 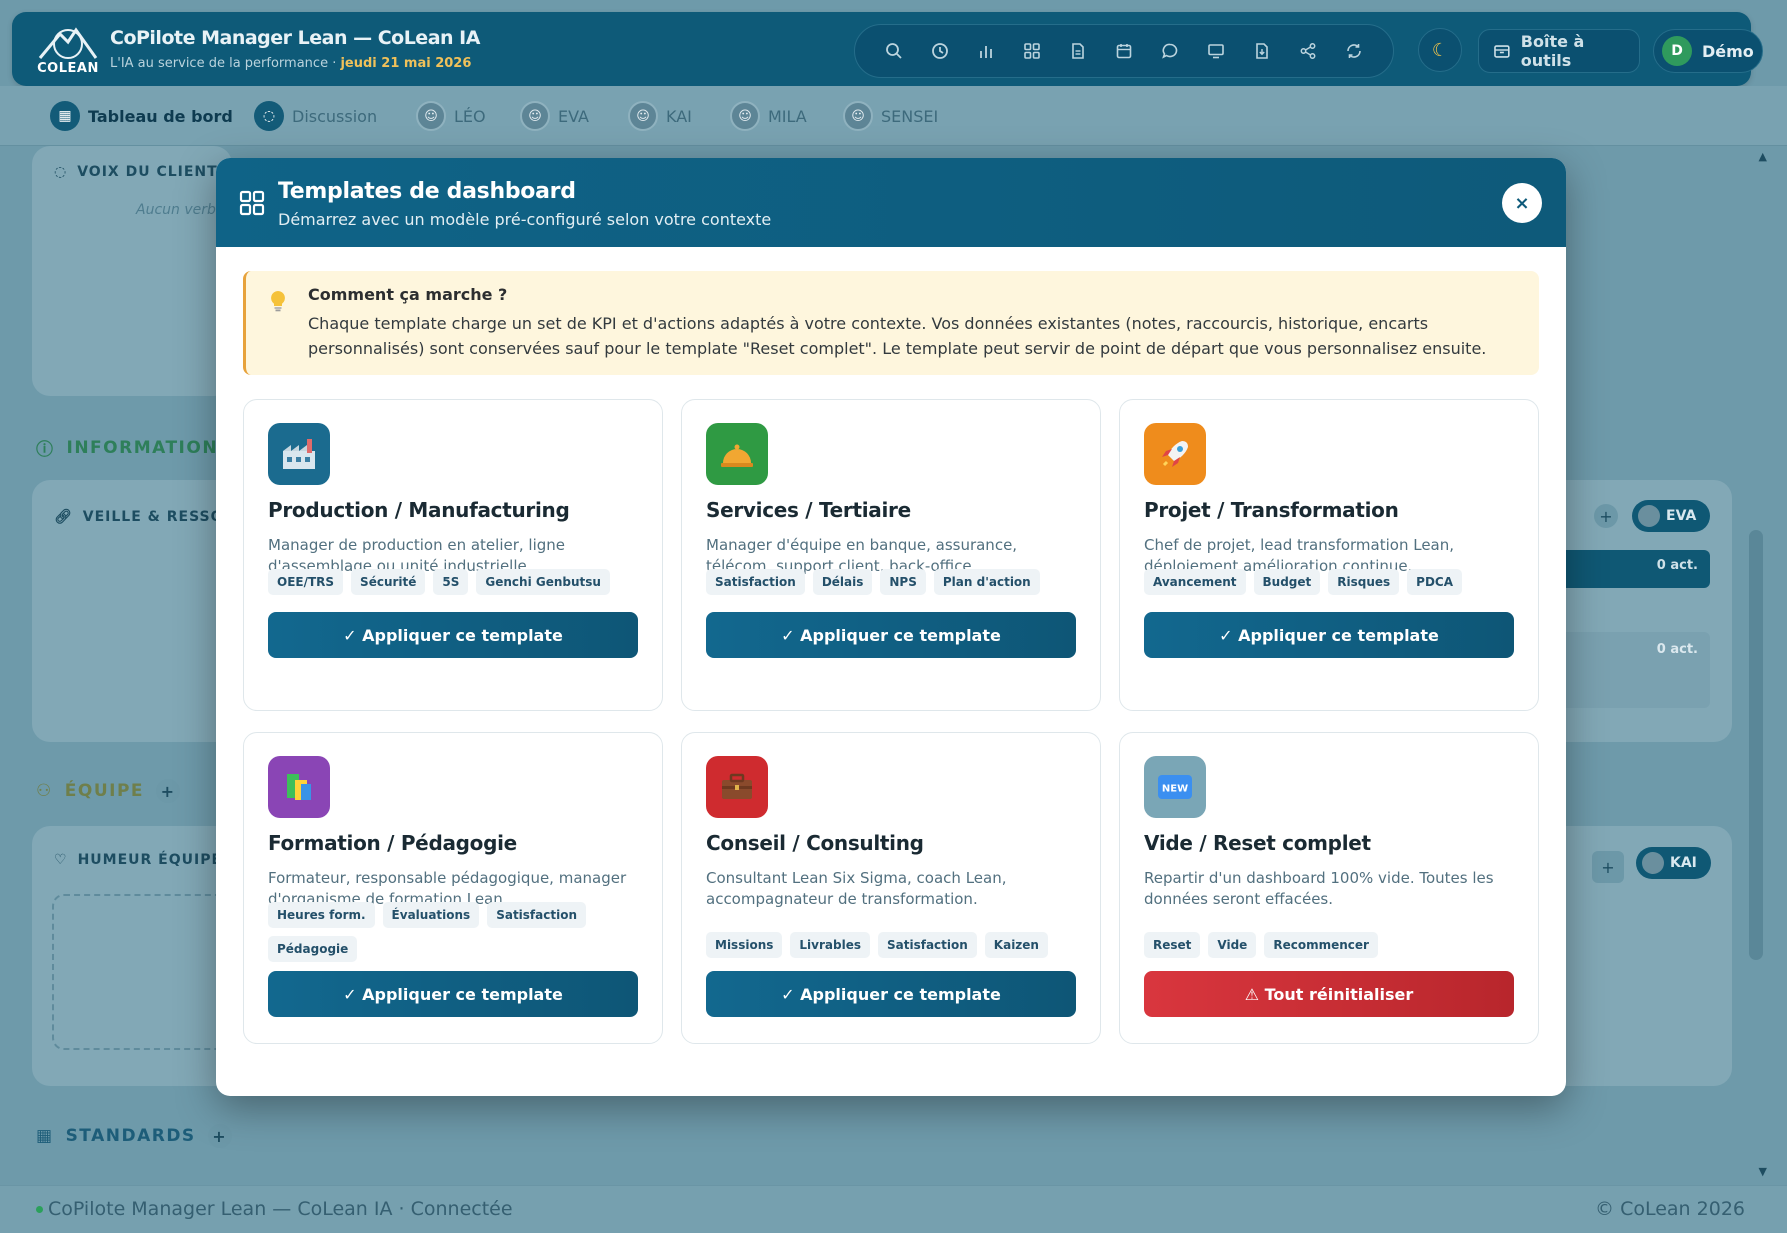 I want to click on user-avatar: D, so click(x=1677, y=51).